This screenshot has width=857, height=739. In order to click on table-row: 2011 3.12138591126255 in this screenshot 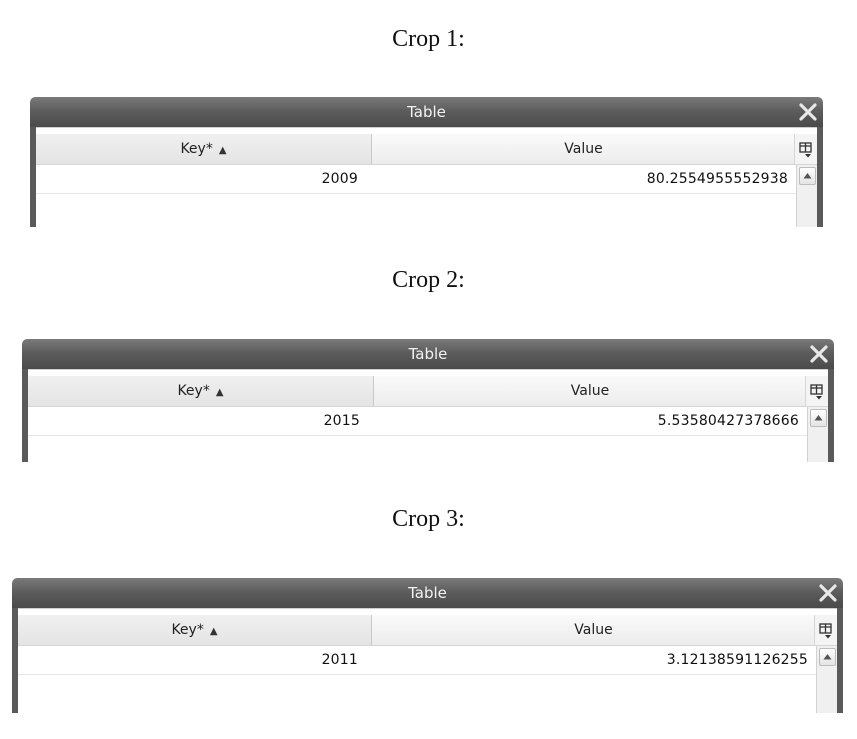, I will do `click(417, 660)`.